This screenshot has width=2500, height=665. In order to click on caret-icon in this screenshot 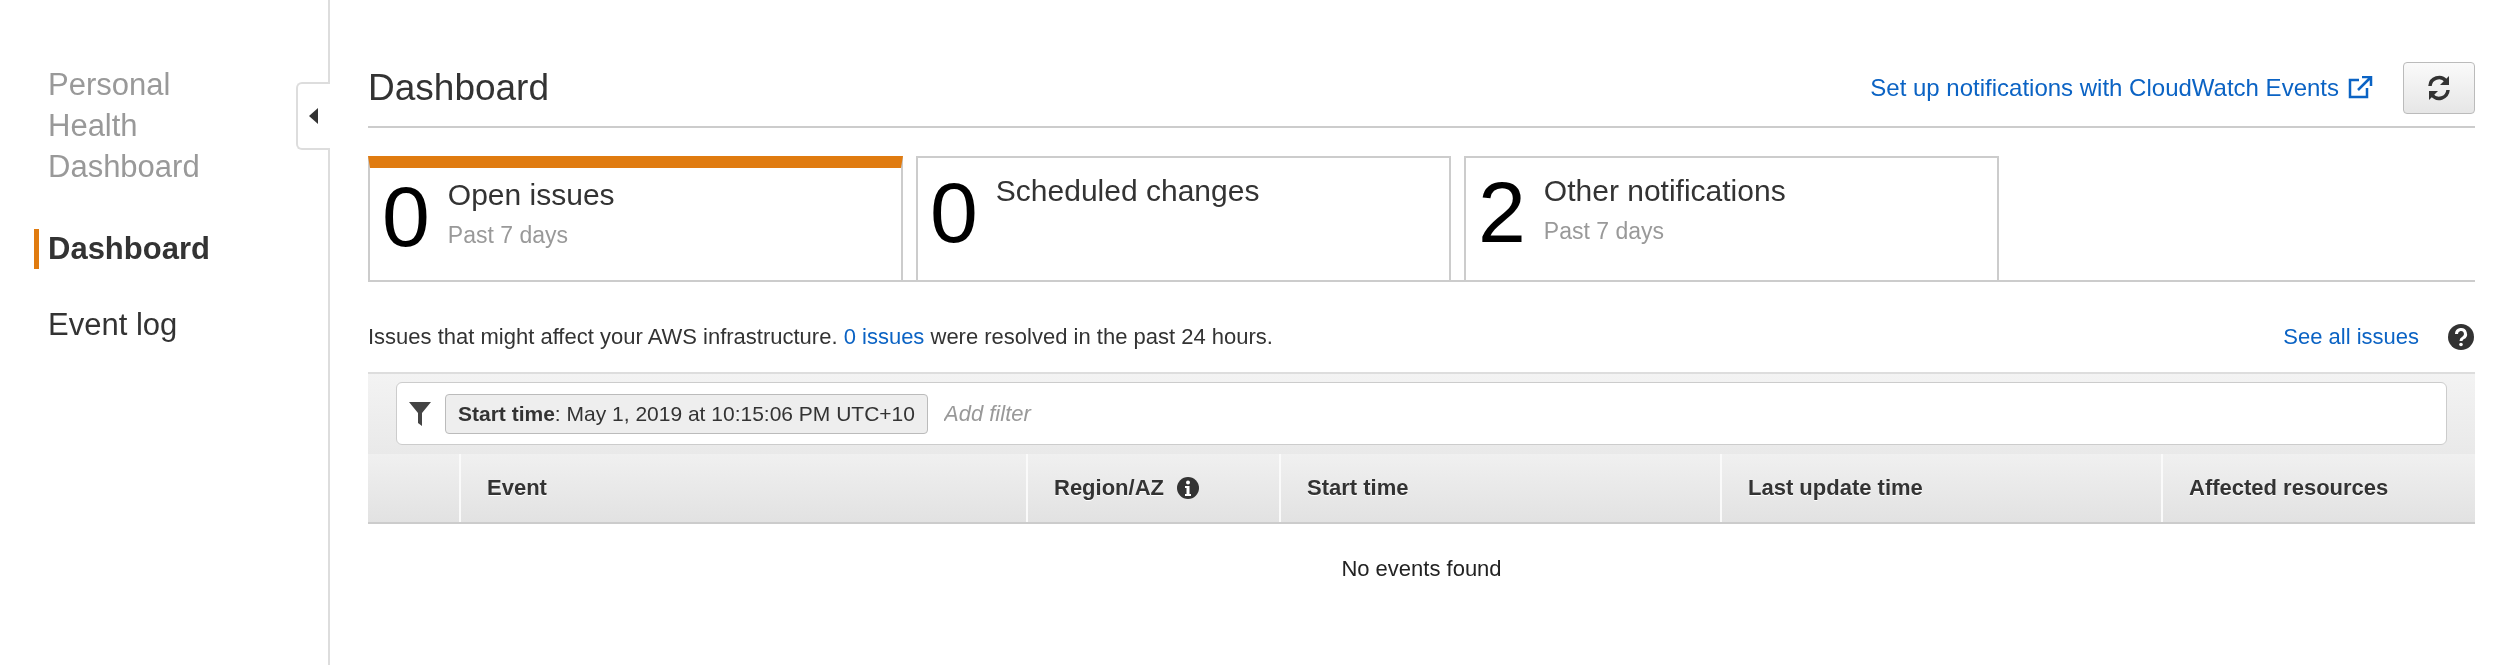, I will do `click(314, 116)`.